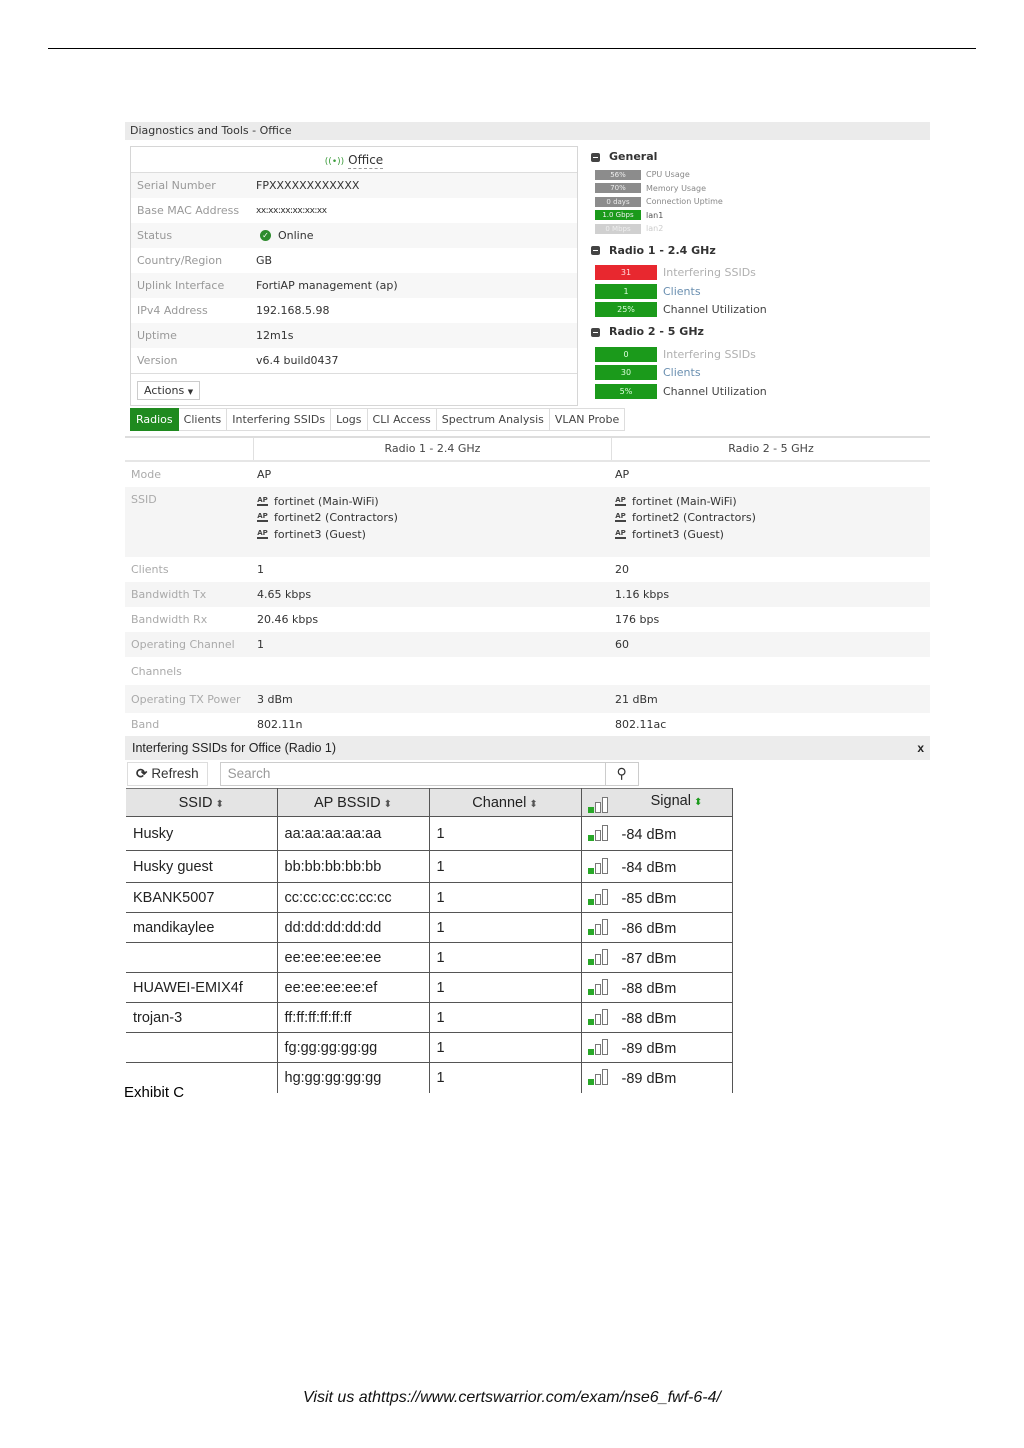  I want to click on radio2-column-header: Radio 2 - 5 GHz, so click(770, 449).